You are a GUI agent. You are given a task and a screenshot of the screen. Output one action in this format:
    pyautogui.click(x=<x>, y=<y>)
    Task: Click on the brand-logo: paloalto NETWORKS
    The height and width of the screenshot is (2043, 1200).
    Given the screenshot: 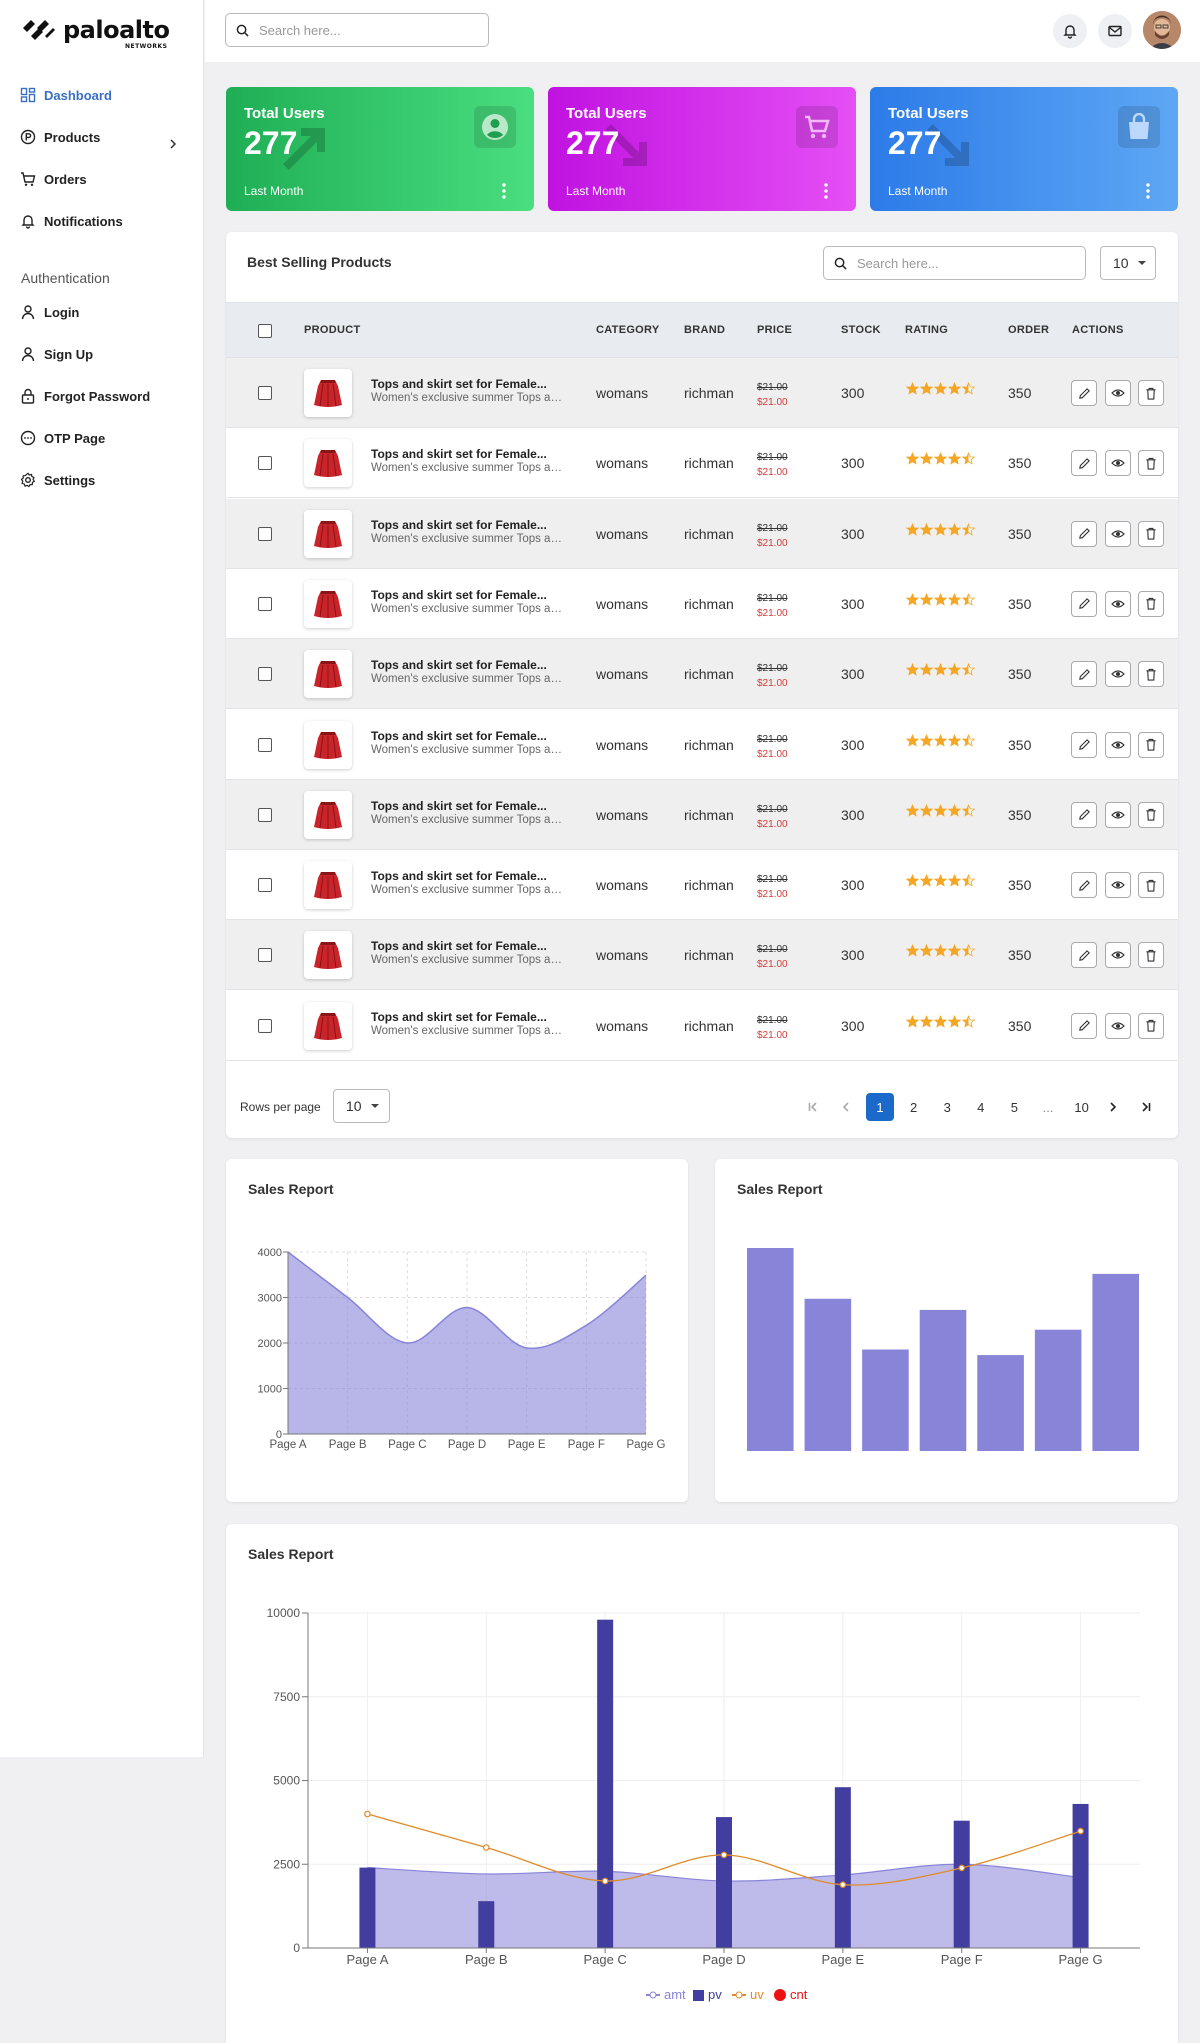 What is the action you would take?
    pyautogui.click(x=103, y=32)
    